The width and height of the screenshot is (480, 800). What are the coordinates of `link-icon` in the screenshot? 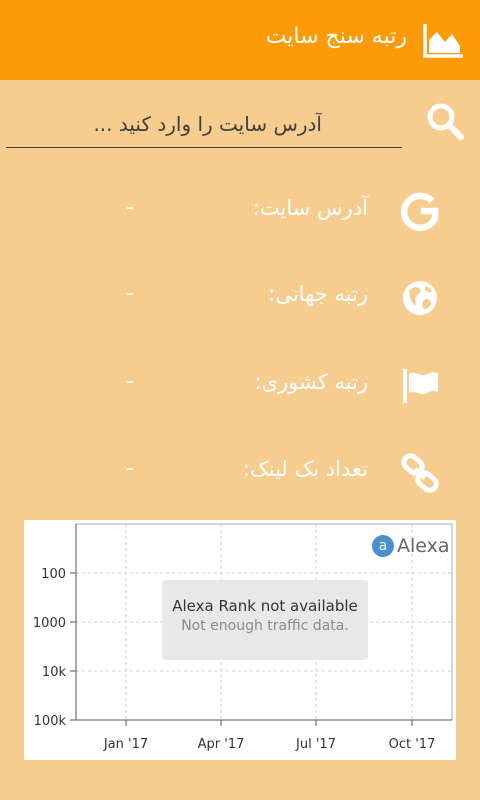 It's located at (420, 473).